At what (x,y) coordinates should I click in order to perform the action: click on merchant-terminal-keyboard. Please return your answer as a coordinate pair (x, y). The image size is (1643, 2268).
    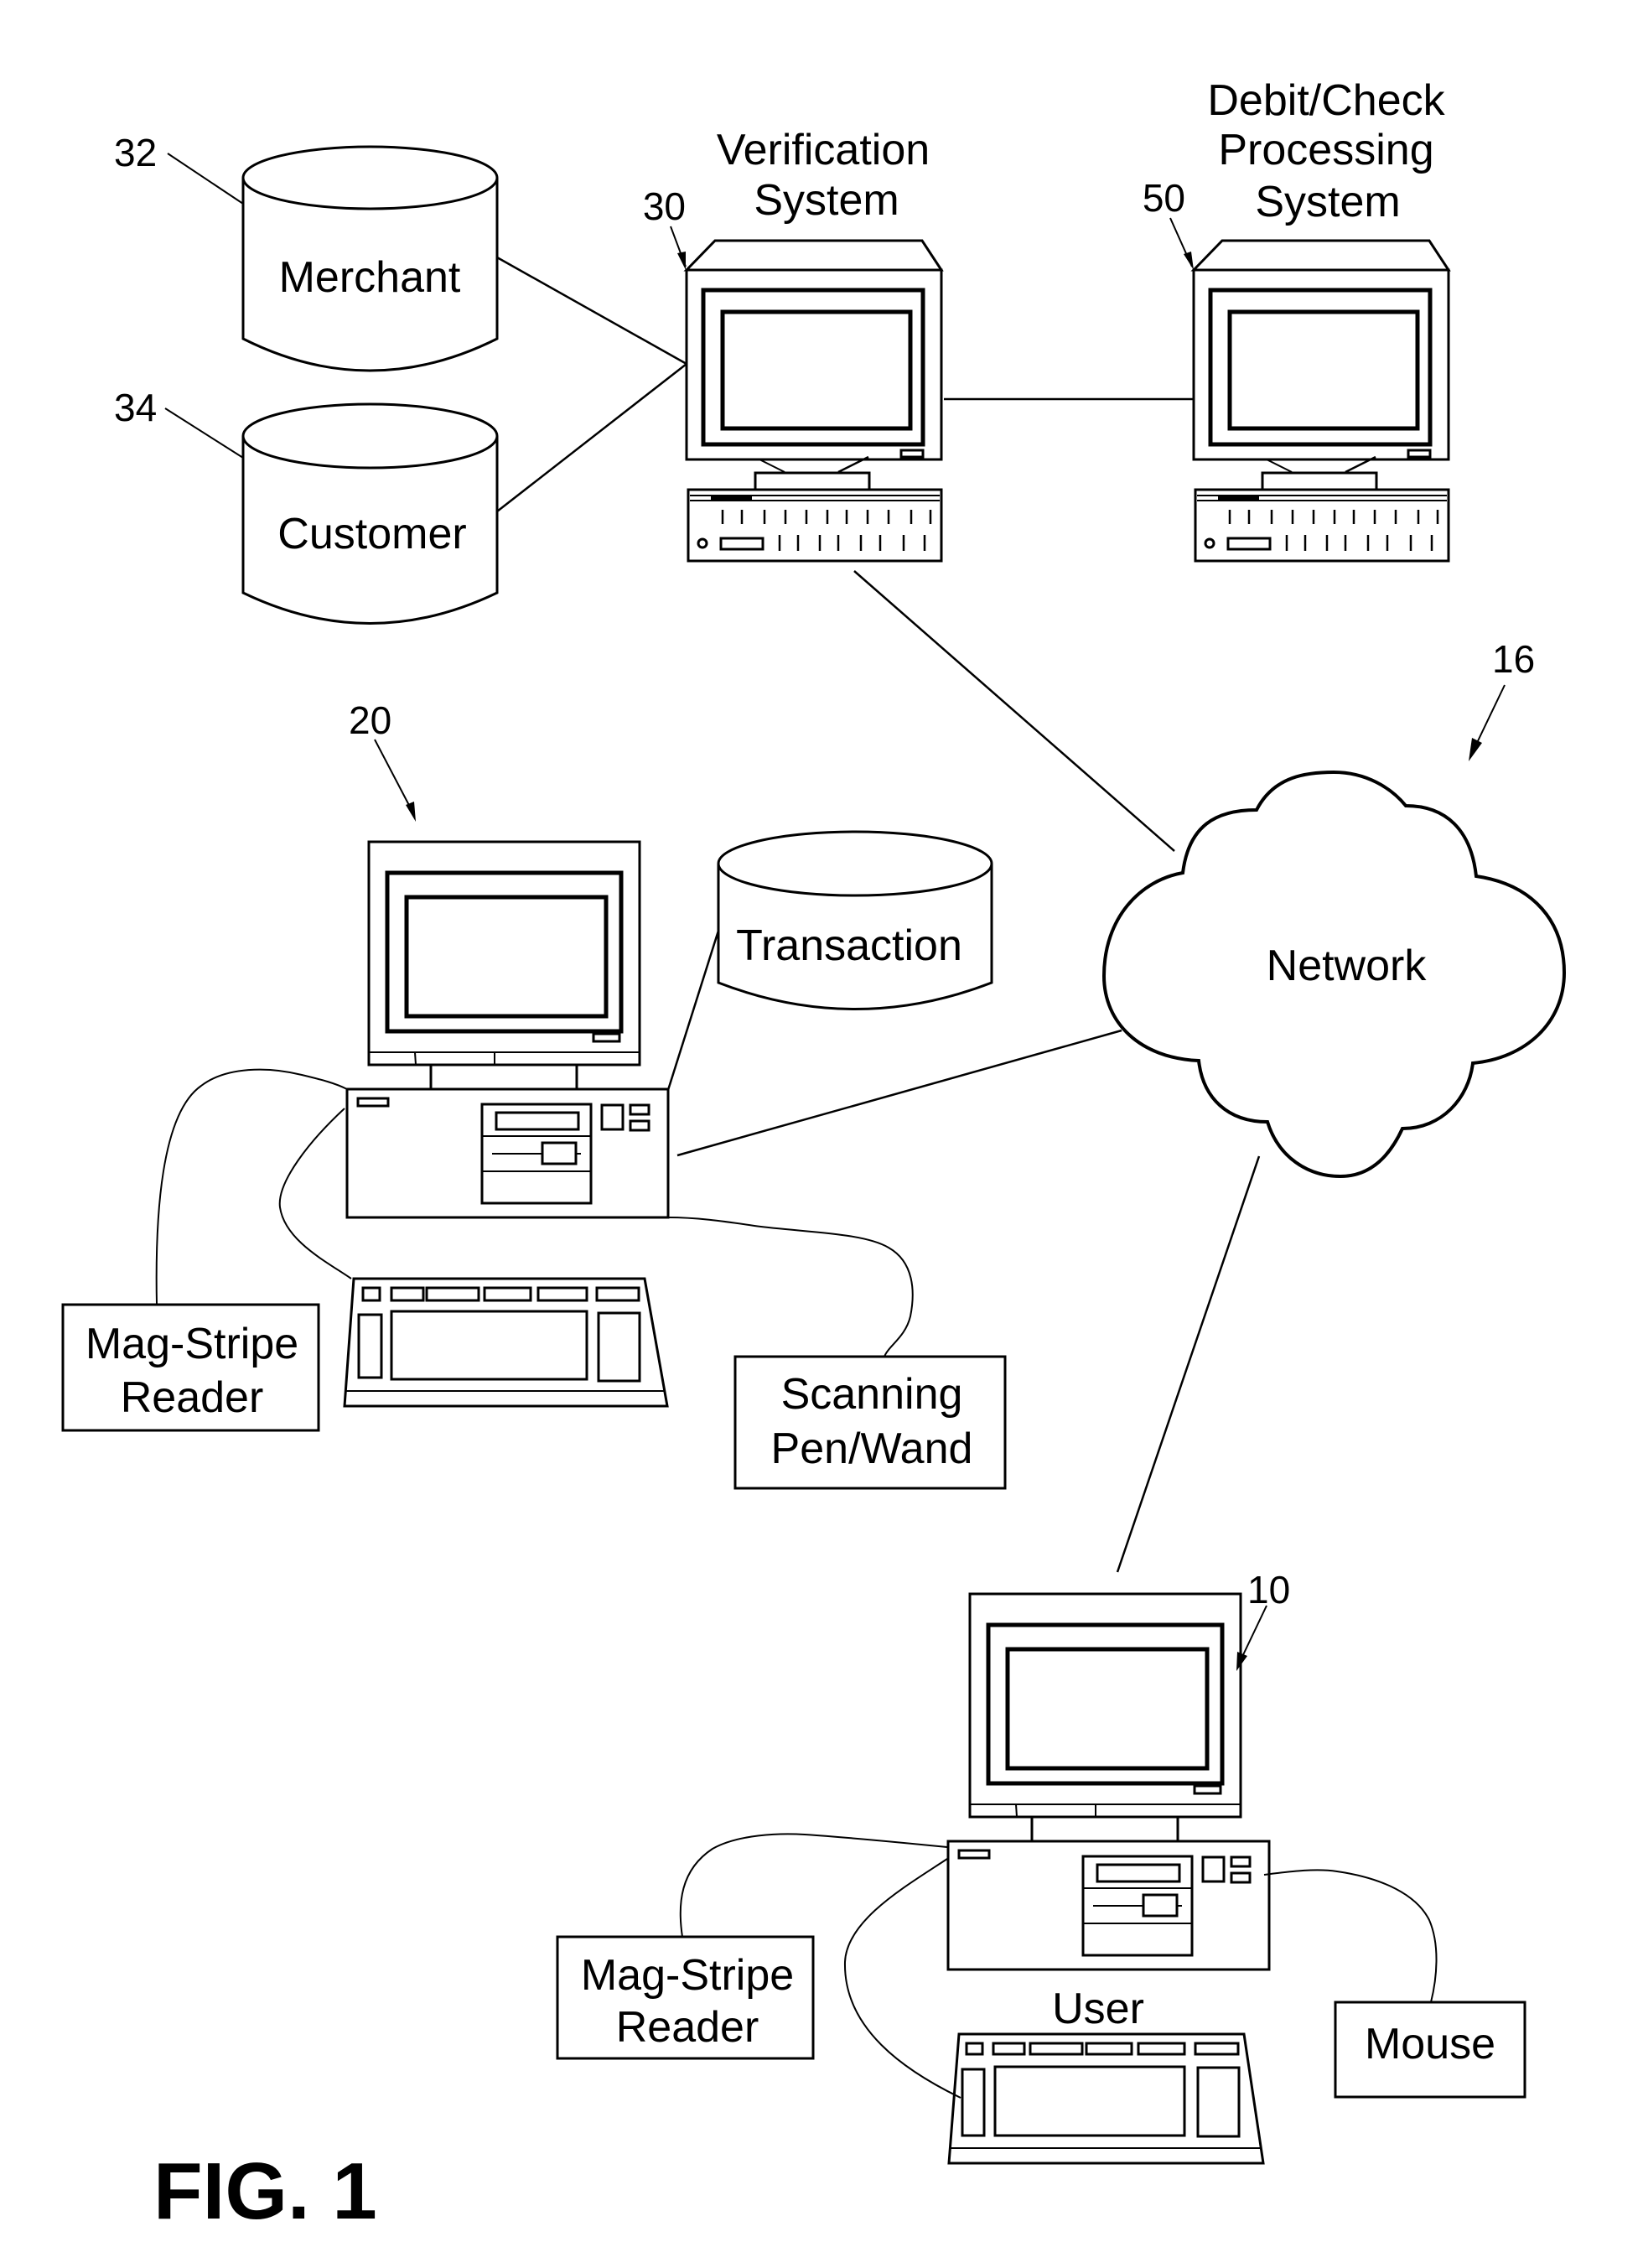
    Looking at the image, I should click on (506, 1342).